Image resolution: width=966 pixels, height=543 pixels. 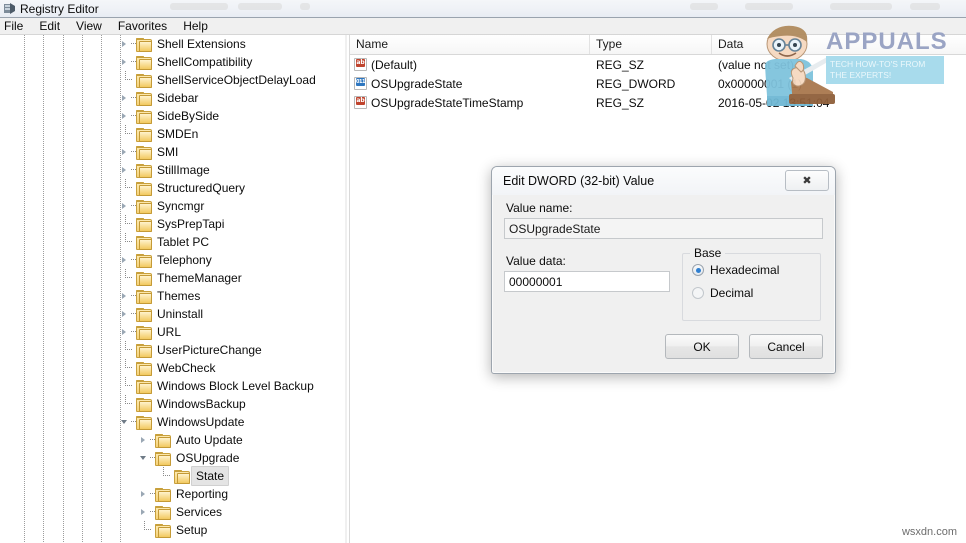 What do you see at coordinates (142, 26) in the screenshot?
I see `menu-item-favorites: Favorites` at bounding box center [142, 26].